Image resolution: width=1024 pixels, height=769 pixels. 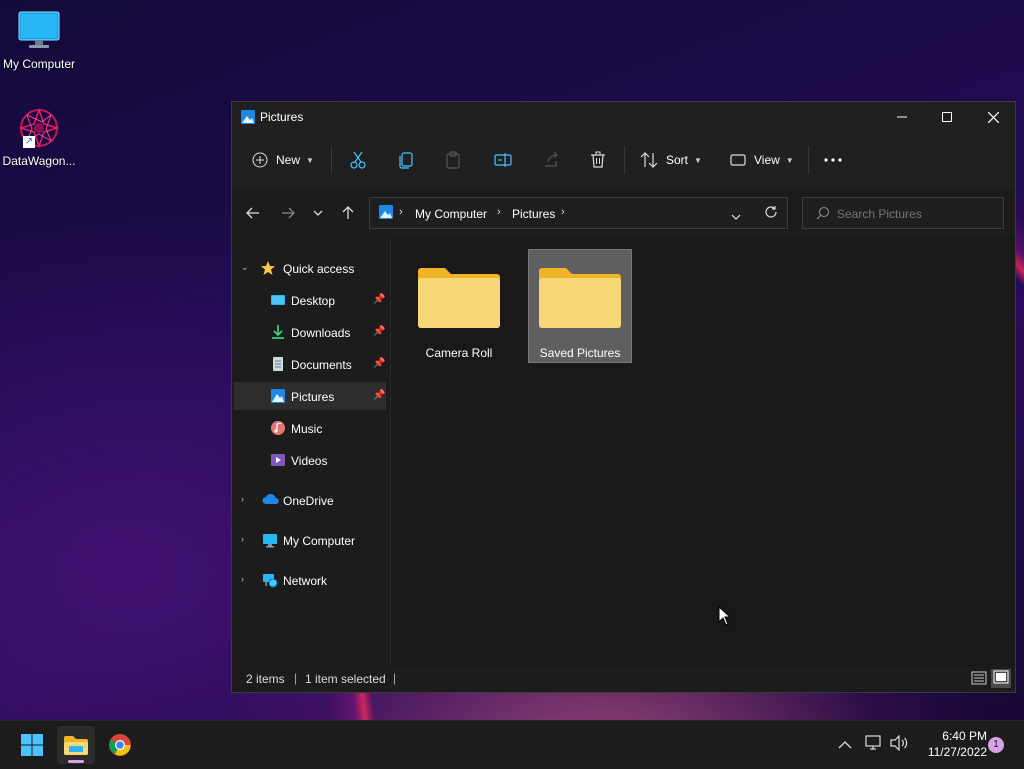 I want to click on sidebar-item-network: › Network, so click(x=310, y=580).